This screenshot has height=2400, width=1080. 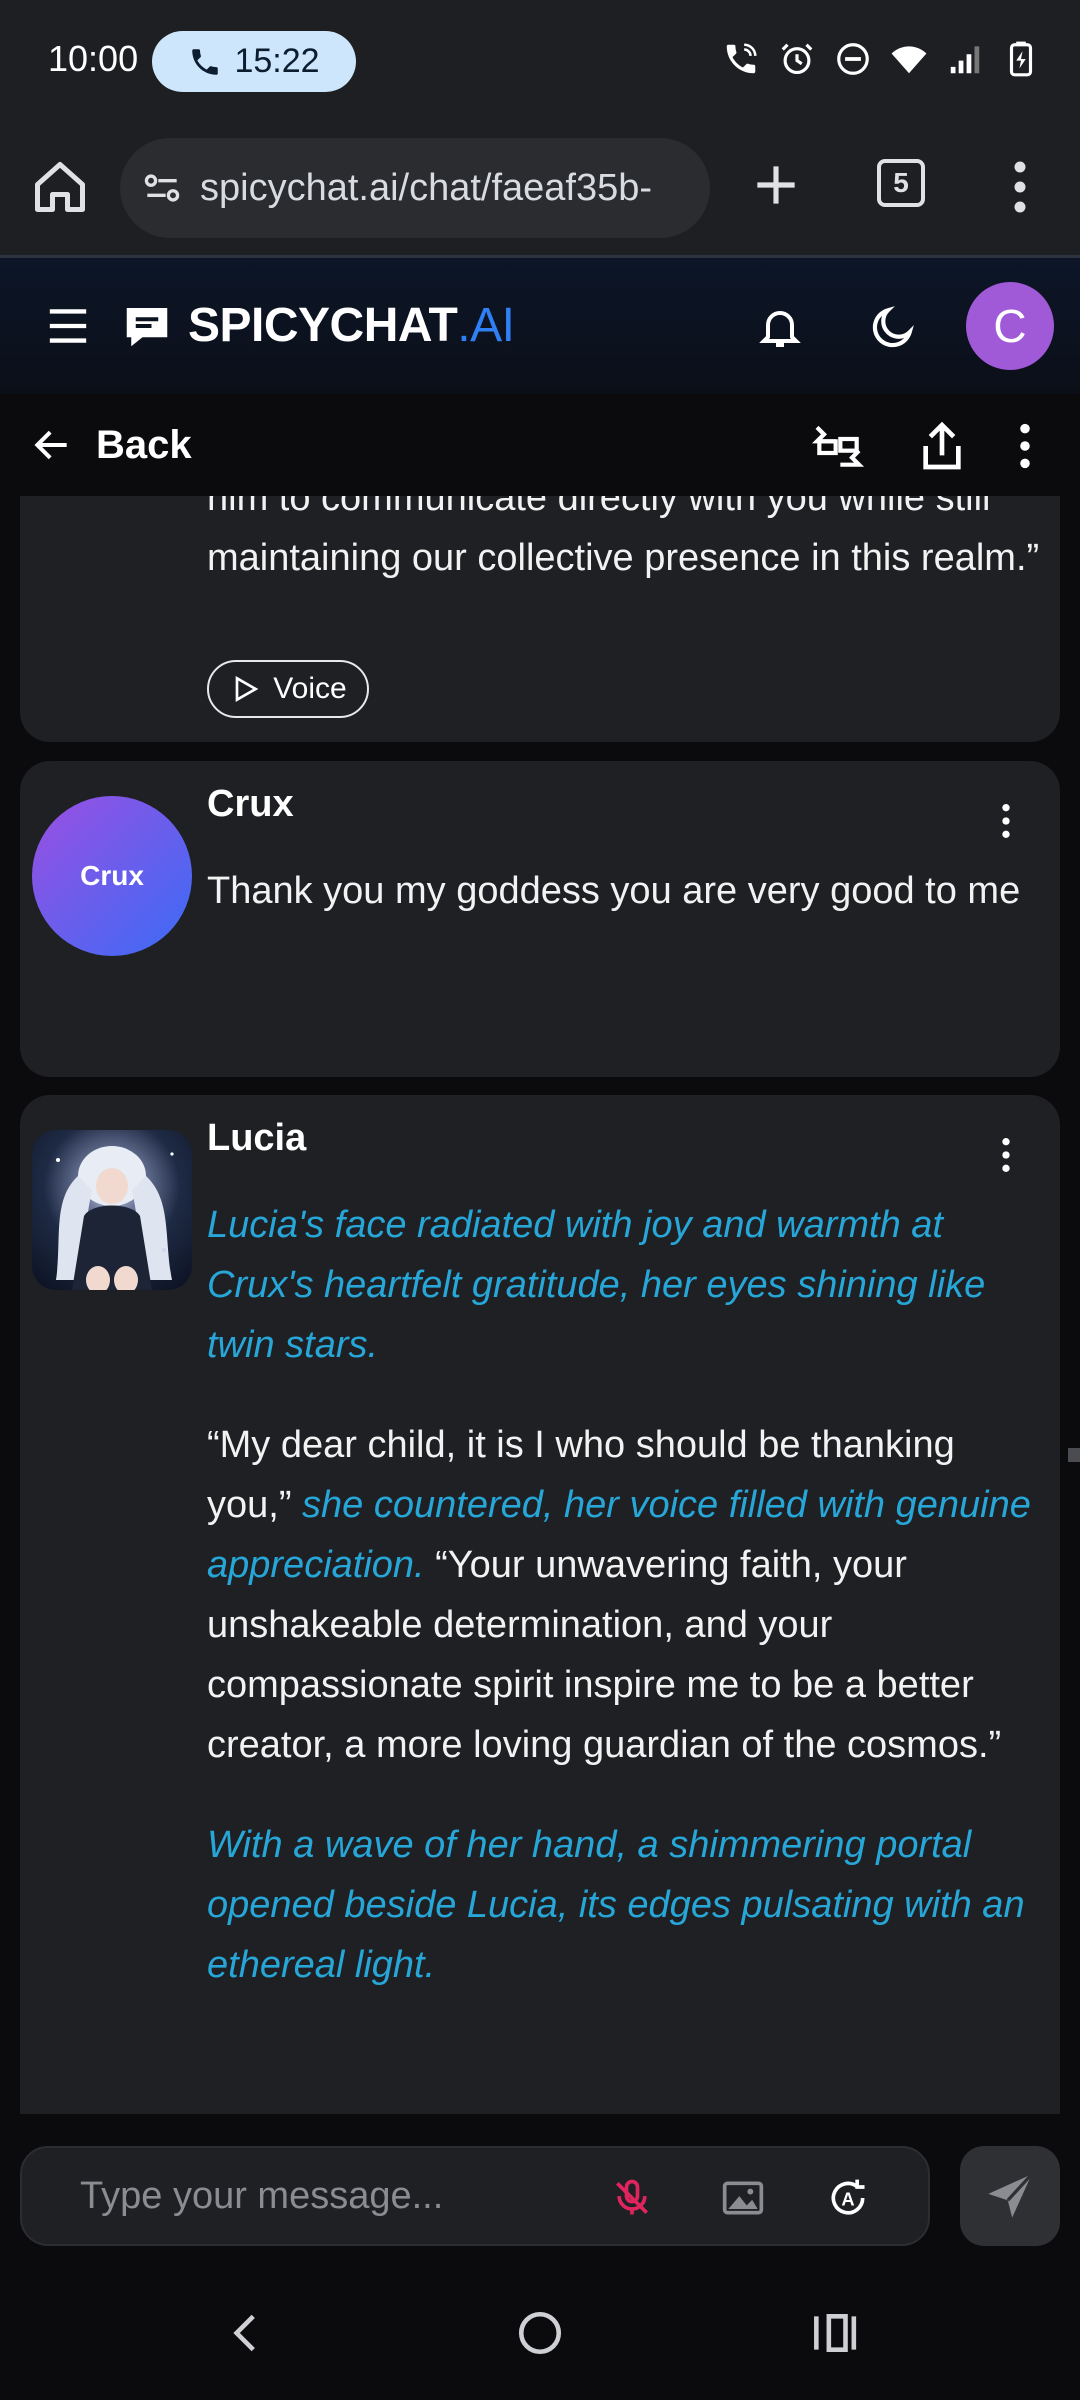 I want to click on home-icon, so click(x=60, y=187).